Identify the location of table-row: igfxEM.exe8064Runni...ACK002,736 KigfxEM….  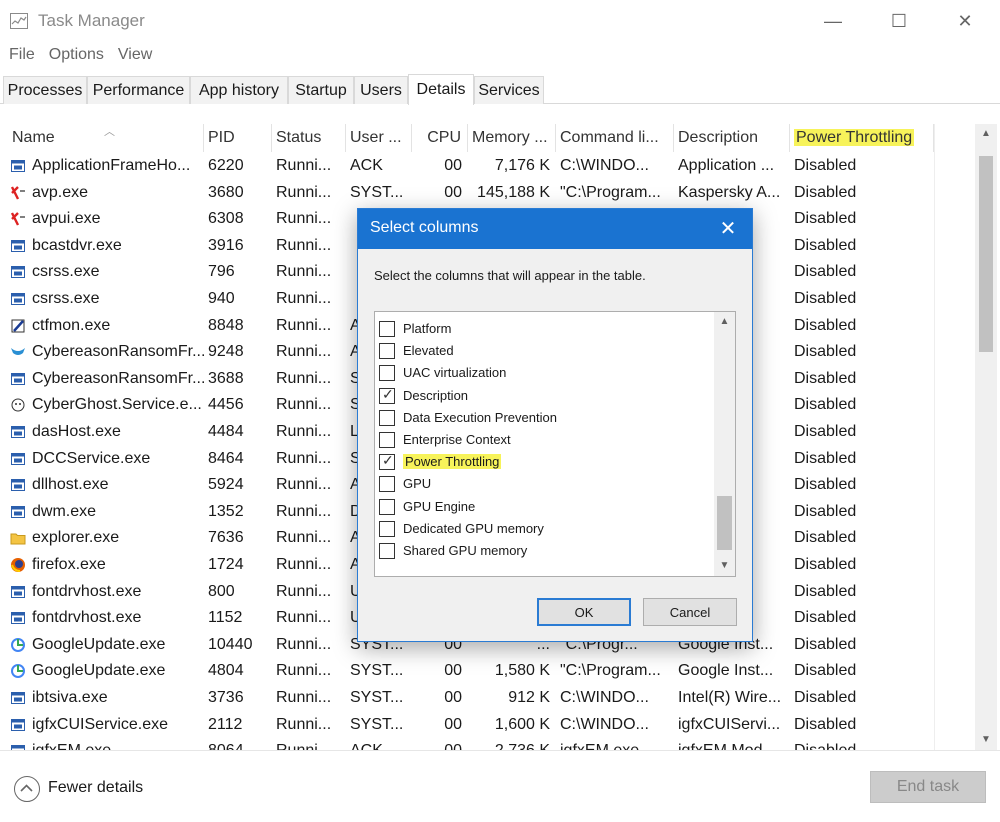
(487, 744).